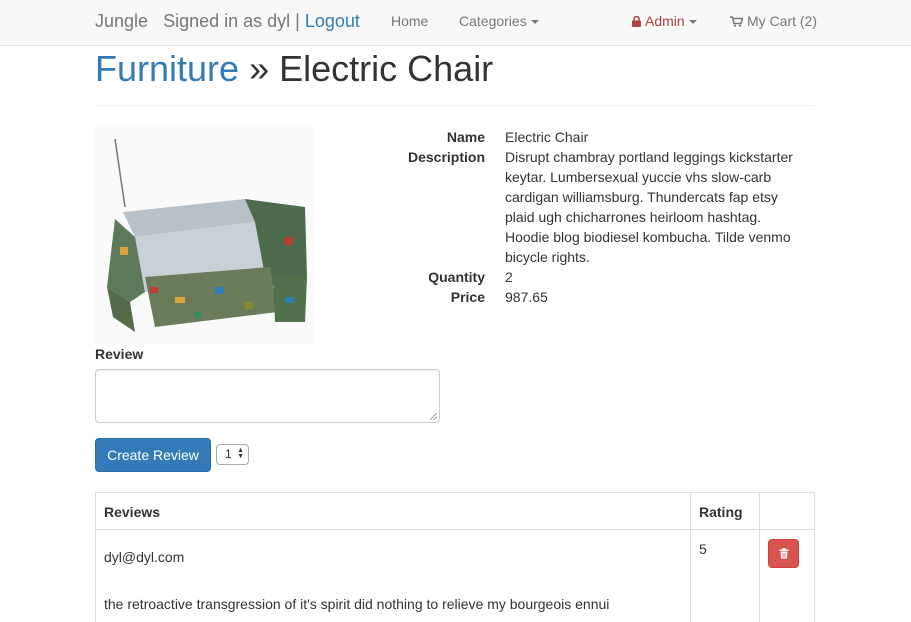 Image resolution: width=911 pixels, height=622 pixels. What do you see at coordinates (547, 137) in the screenshot?
I see `name-value: Electric Chair` at bounding box center [547, 137].